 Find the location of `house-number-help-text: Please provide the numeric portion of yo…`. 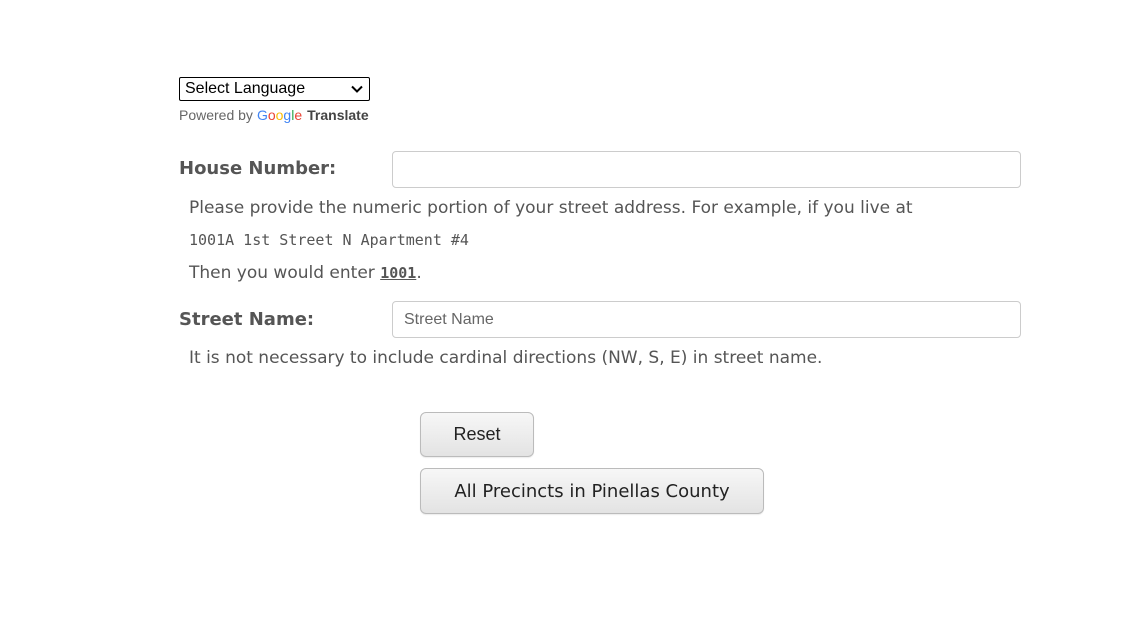

house-number-help-text: Please provide the numeric portion of yo… is located at coordinates (551, 208).